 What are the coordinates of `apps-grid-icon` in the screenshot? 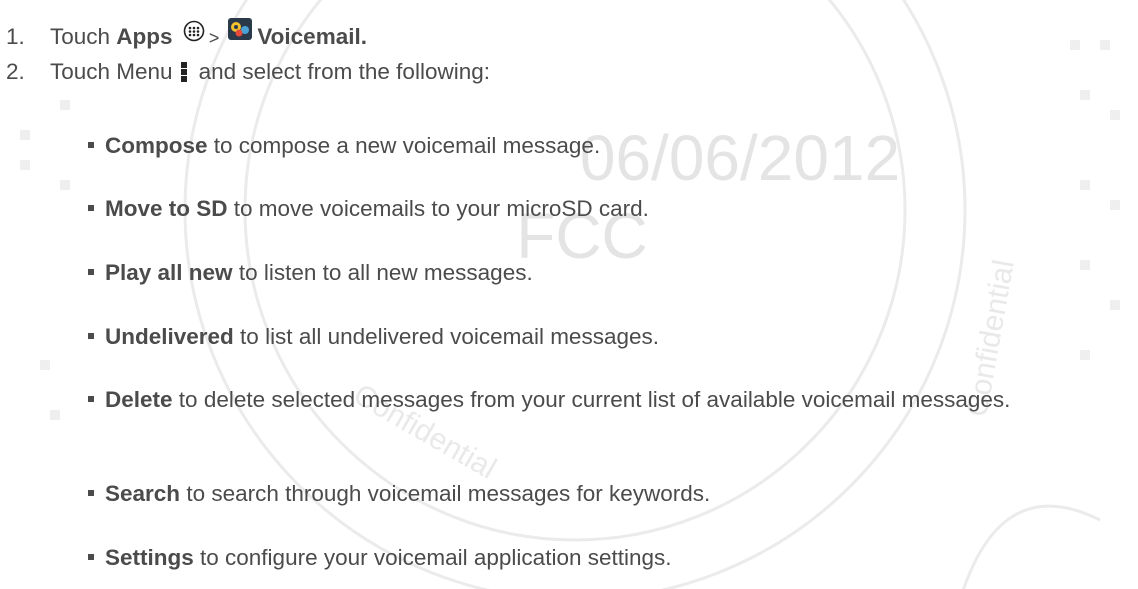 It's located at (194, 31).